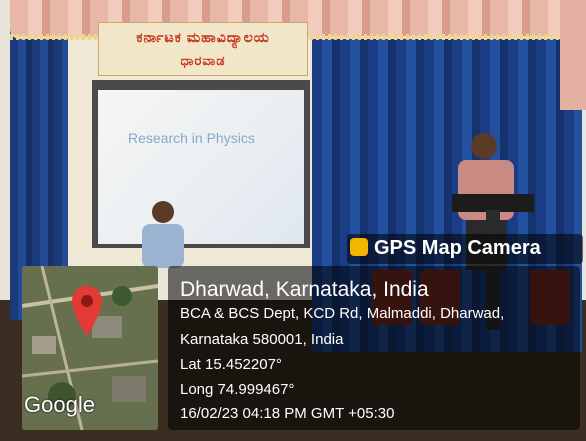  I want to click on timestamp: 16/02/23 04:18 PM GMT +05:30, so click(287, 413).